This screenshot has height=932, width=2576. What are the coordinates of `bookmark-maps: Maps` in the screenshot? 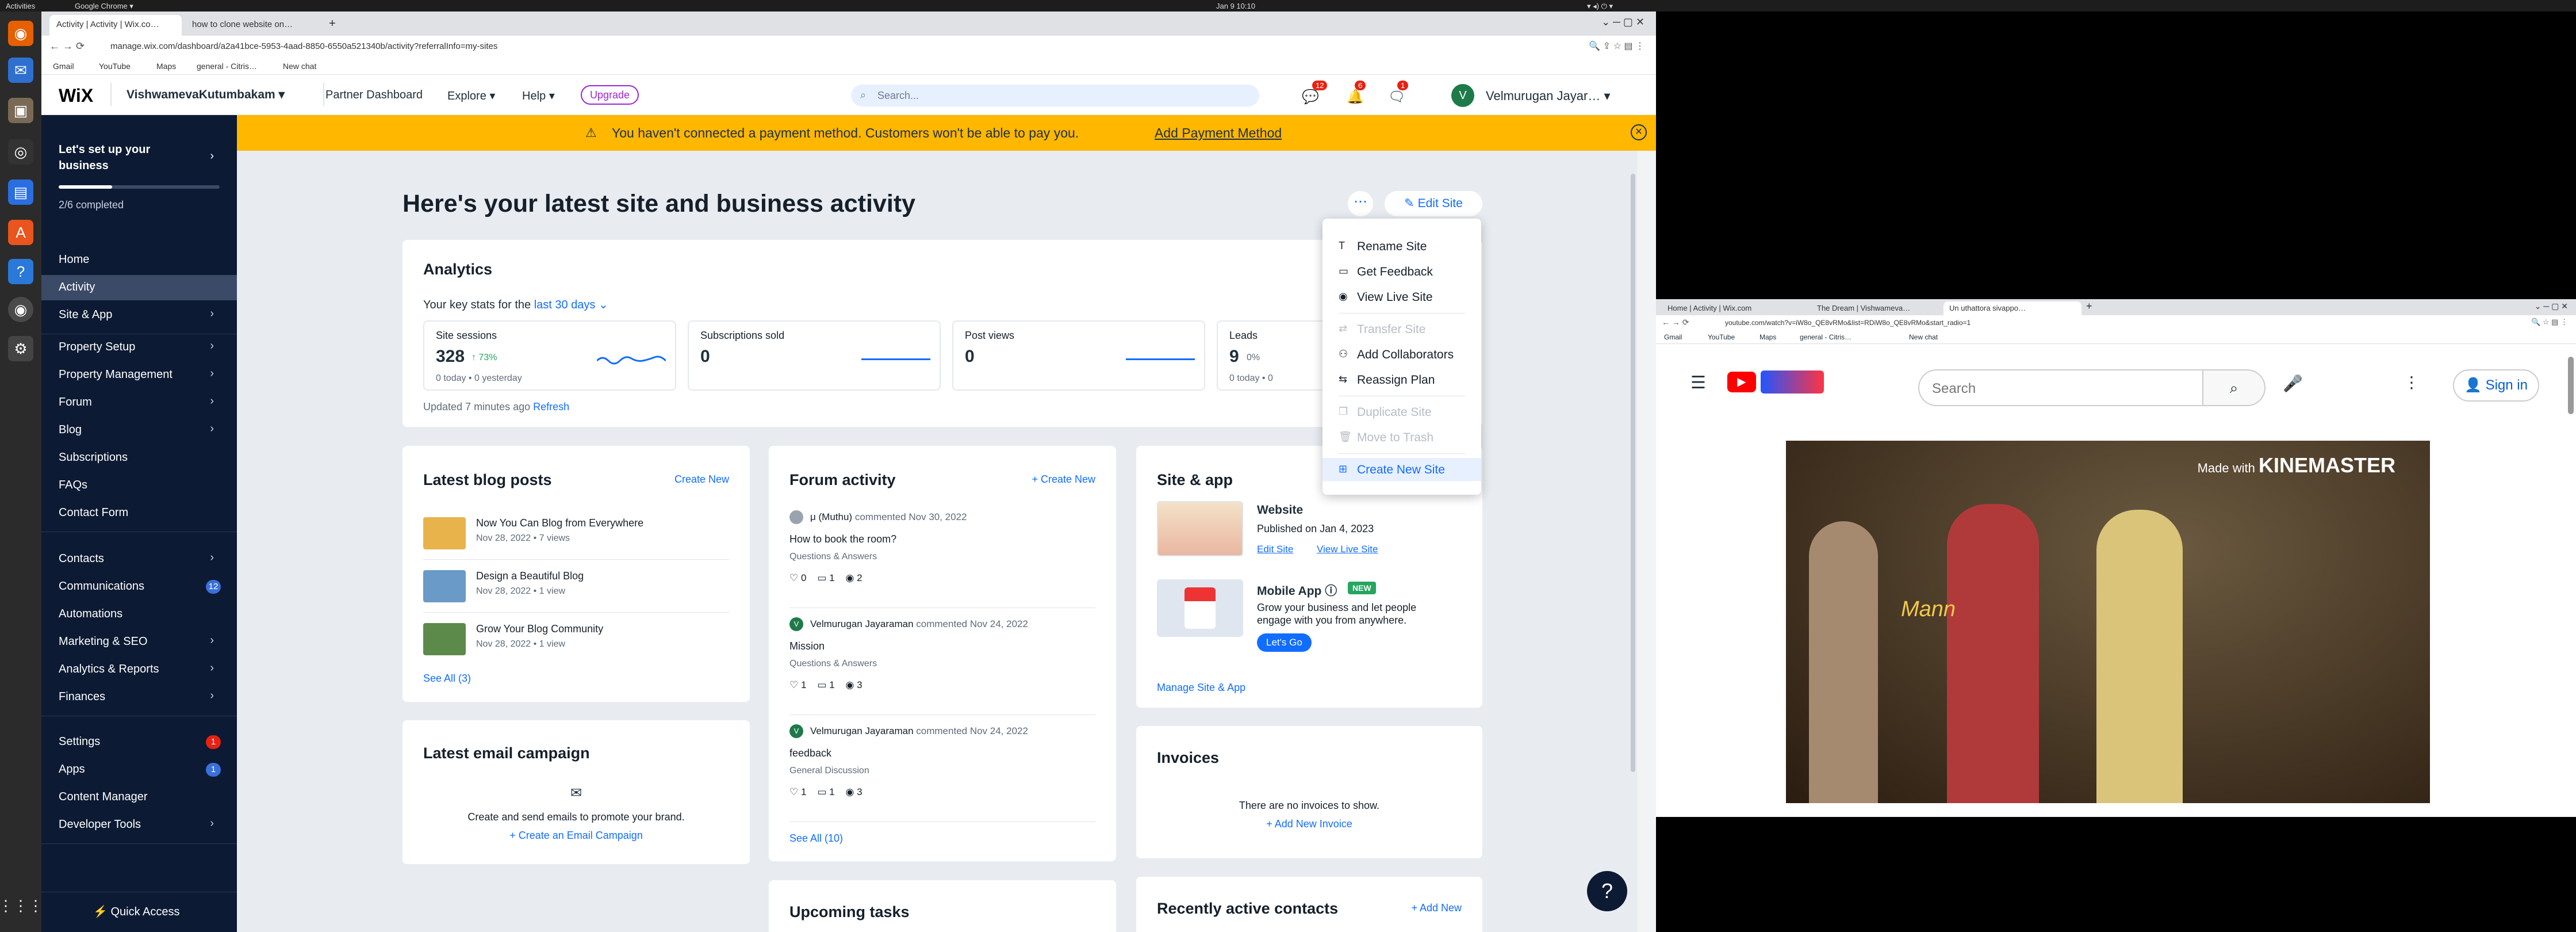 It's located at (166, 66).